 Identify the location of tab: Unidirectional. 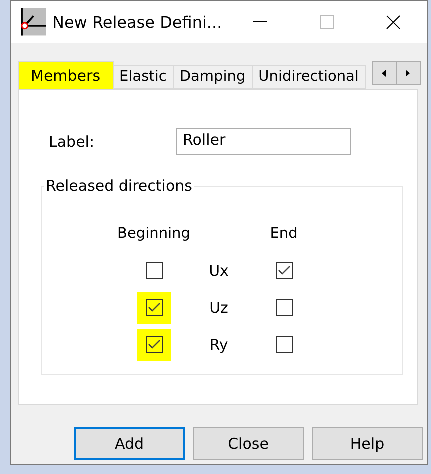
(309, 77).